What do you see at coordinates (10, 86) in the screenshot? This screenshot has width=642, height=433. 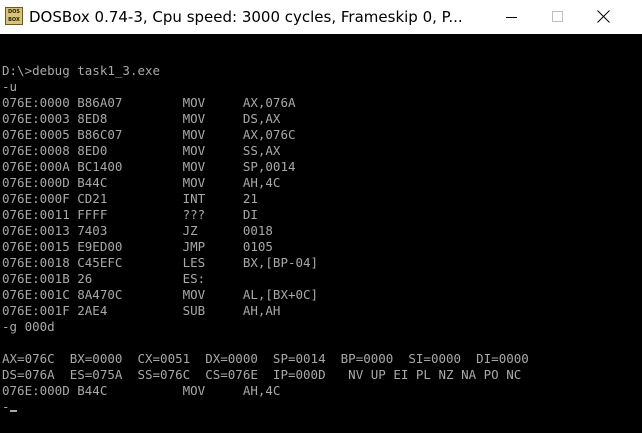 I see `console-line: -u` at bounding box center [10, 86].